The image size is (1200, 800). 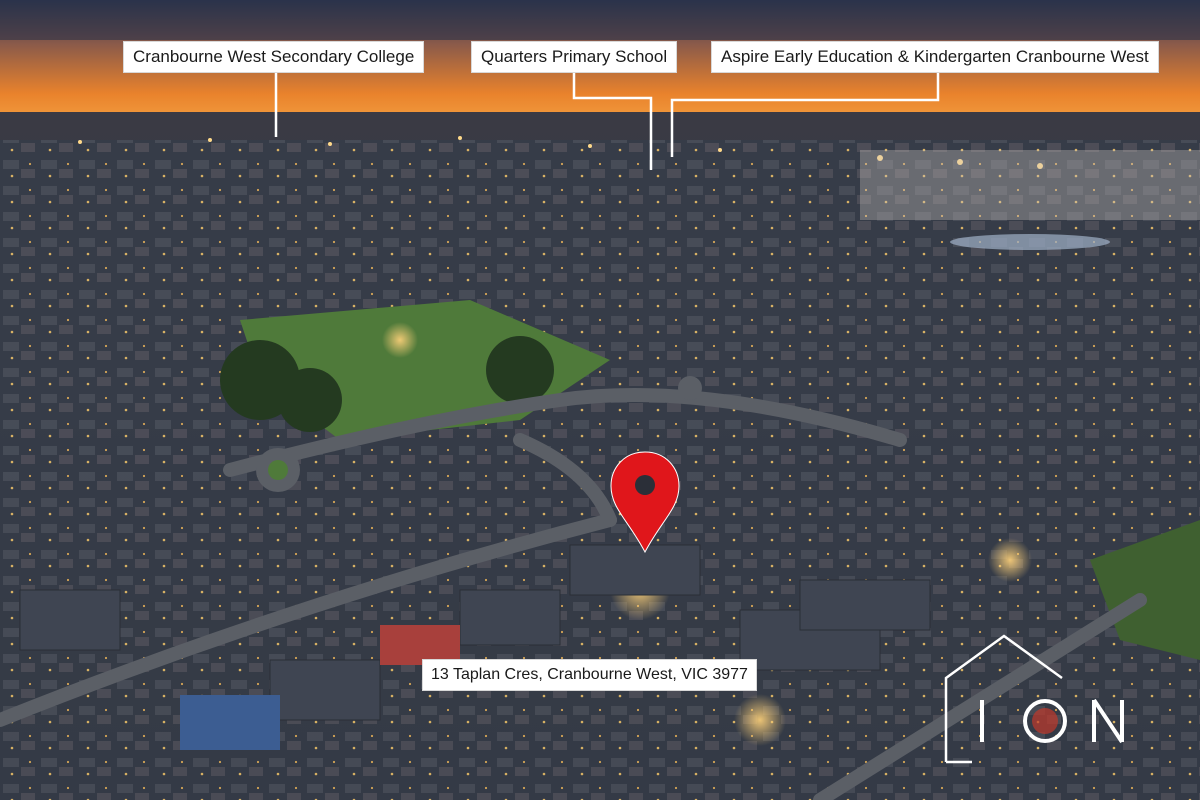 I want to click on callout-quarters-primary-school: Quarters Primary School, so click(x=574, y=57).